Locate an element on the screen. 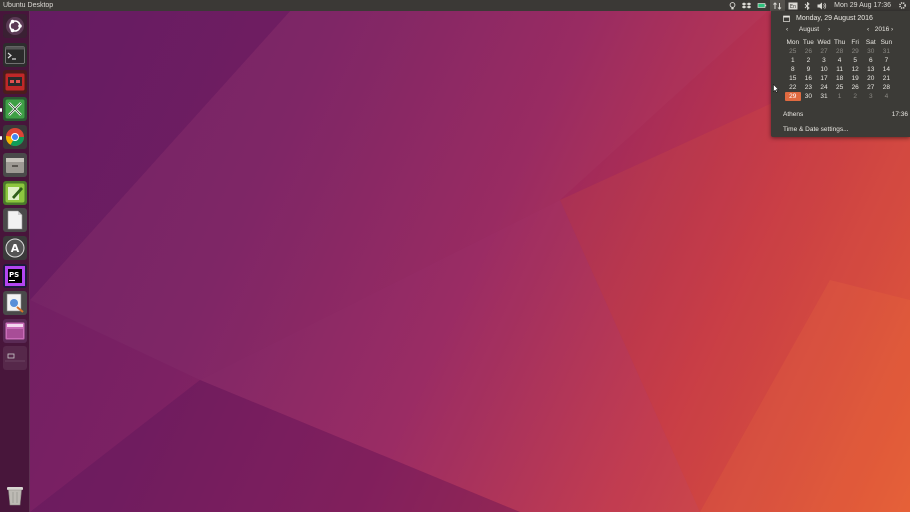 Image resolution: width=910 pixels, height=512 pixels. calendar-day: 10 is located at coordinates (824, 69).